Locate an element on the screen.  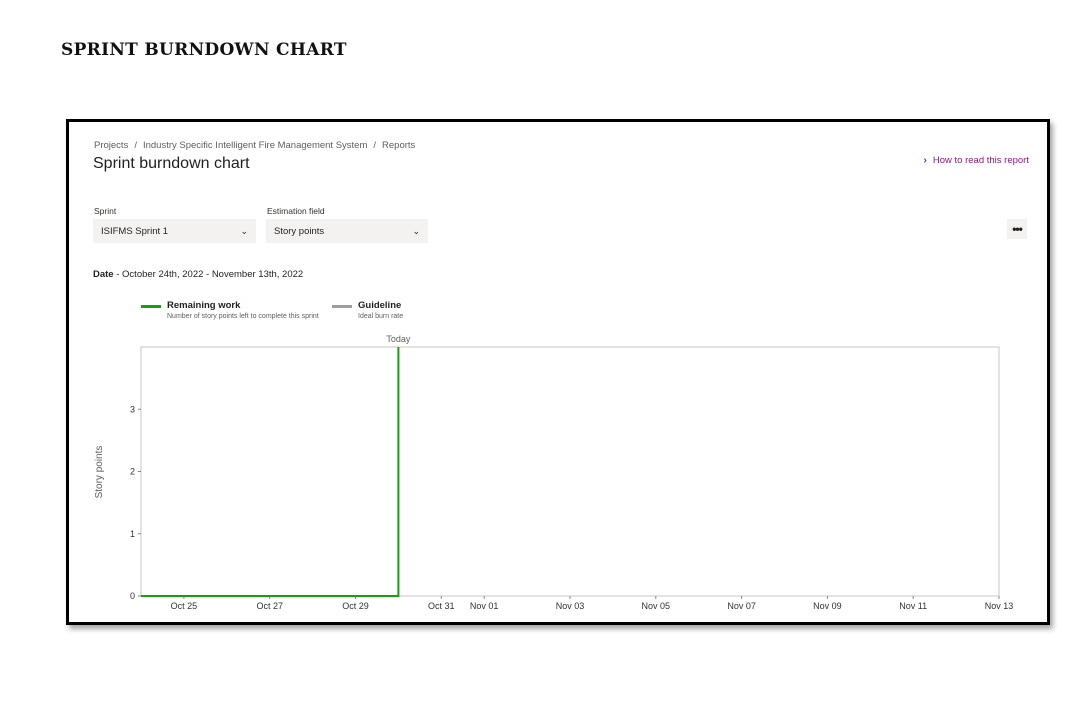
y-tick-label: 0 is located at coordinates (132, 596).